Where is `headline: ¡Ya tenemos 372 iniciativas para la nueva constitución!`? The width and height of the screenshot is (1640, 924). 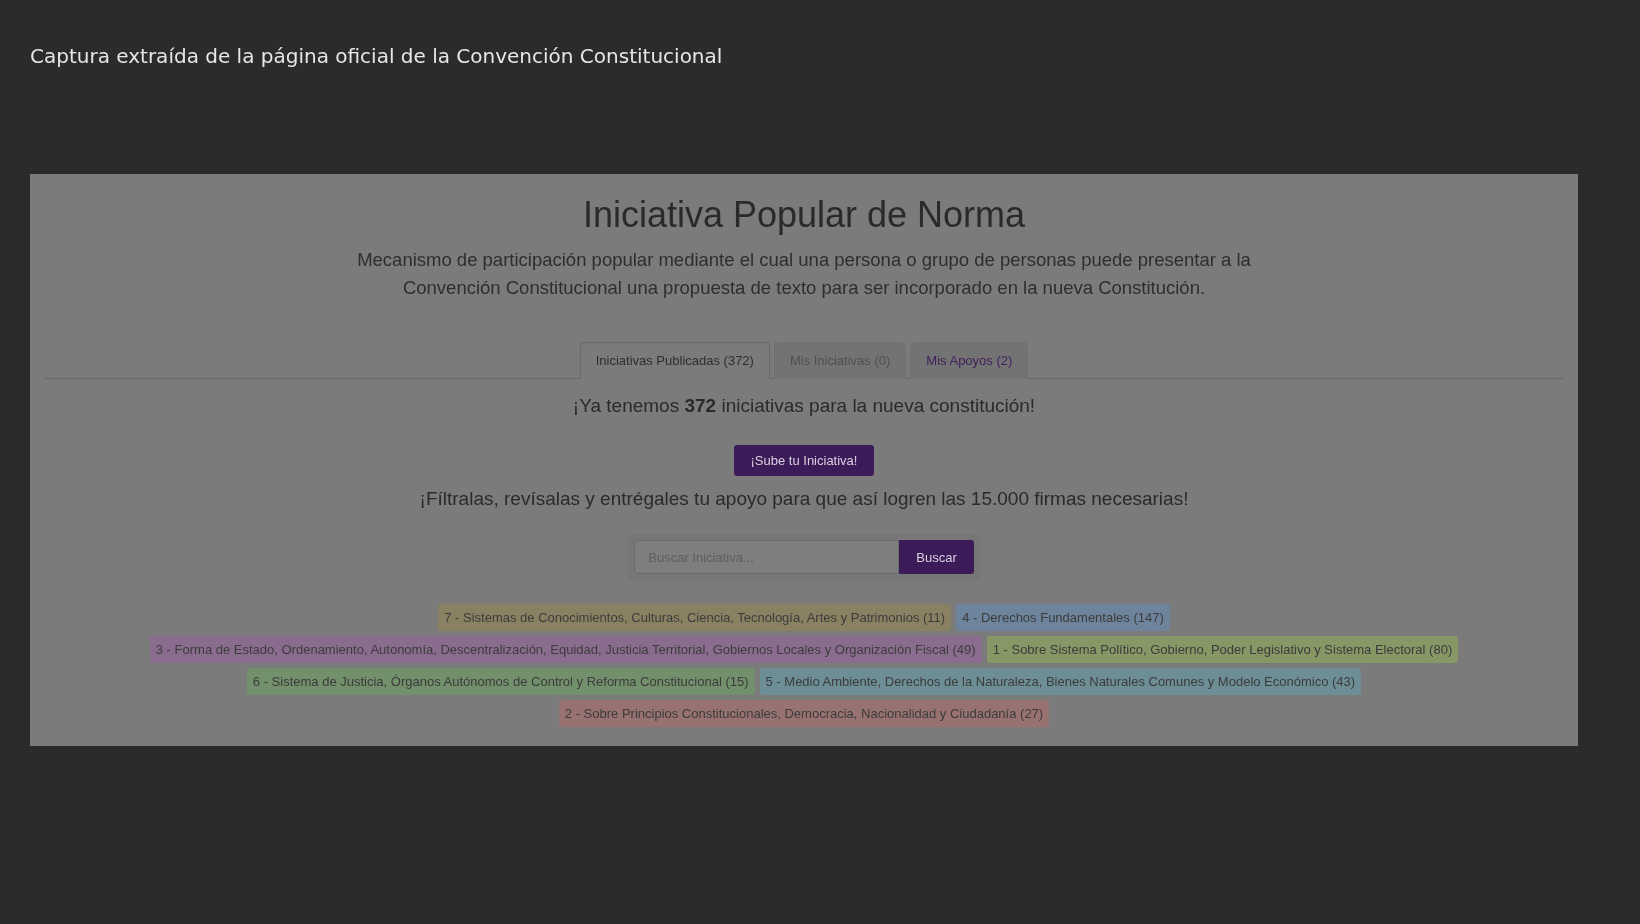
headline: ¡Ya tenemos 372 iniciativas para la nueva constitución! is located at coordinates (804, 406).